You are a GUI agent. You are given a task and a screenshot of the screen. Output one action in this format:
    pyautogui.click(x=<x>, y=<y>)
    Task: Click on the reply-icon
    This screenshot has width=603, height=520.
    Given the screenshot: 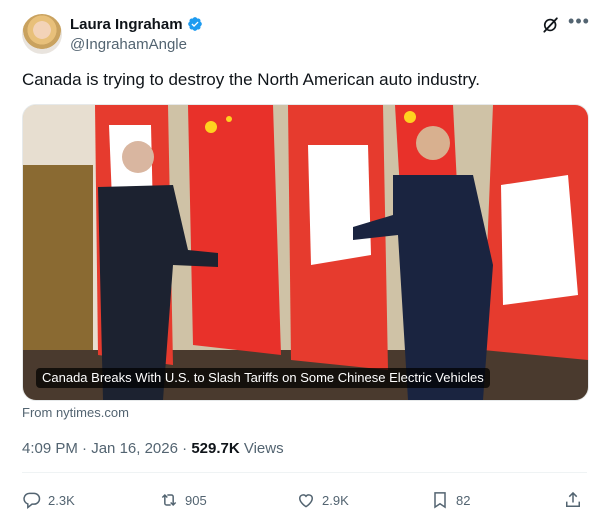 What is the action you would take?
    pyautogui.click(x=32, y=501)
    